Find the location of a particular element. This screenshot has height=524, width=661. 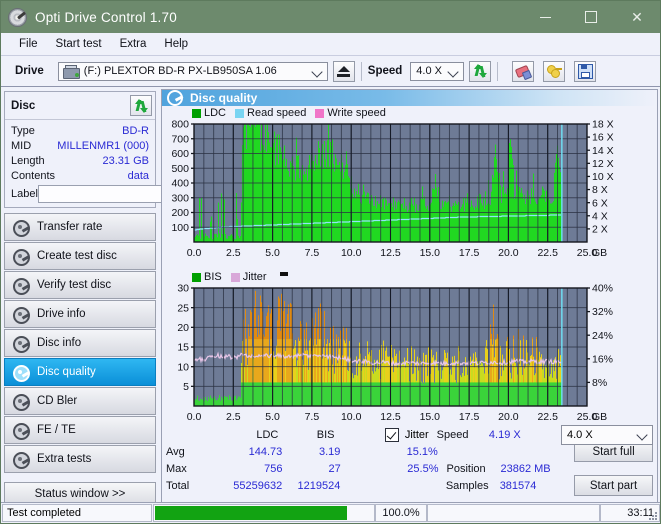

menu-item-extra: Extra is located at coordinates (133, 44).